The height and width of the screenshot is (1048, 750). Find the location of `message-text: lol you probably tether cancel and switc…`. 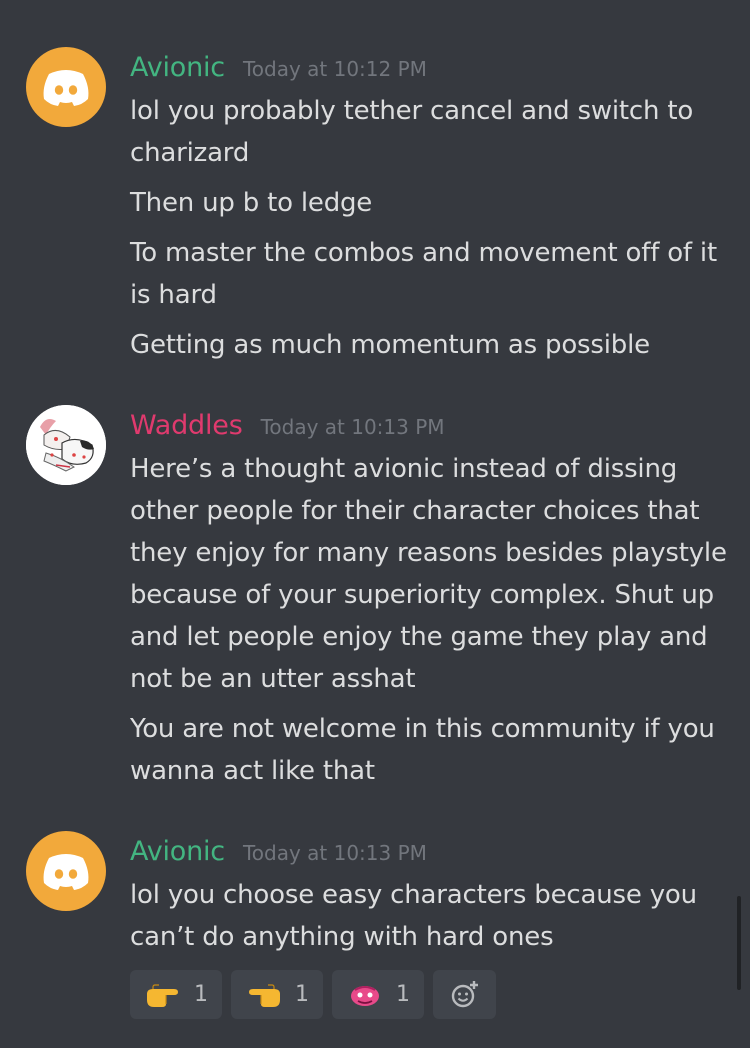

message-text: lol you probably tether cancel and switc… is located at coordinates (412, 132).